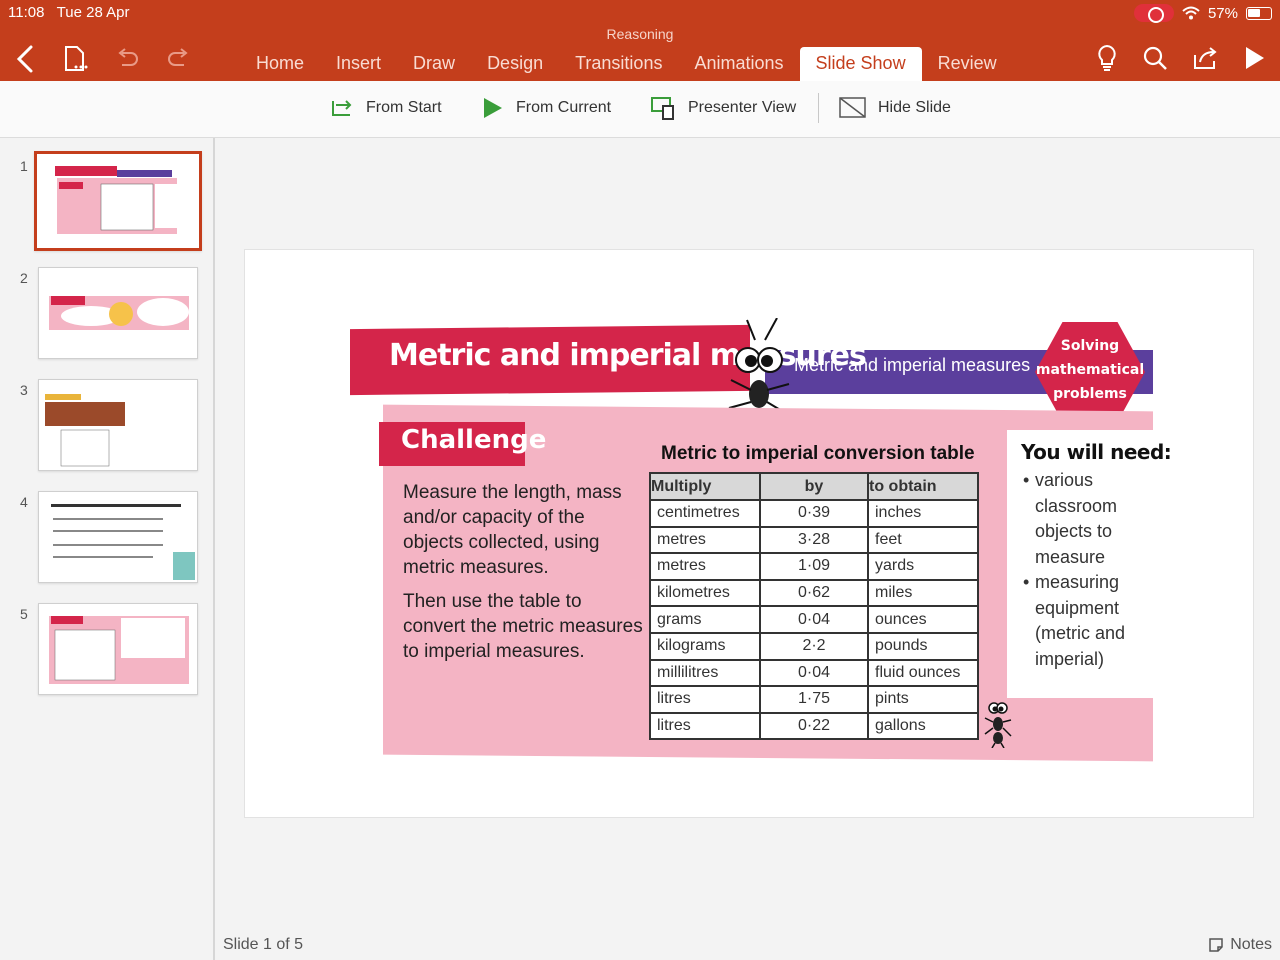  I want to click on thumb-number-2: 2, so click(24, 278).